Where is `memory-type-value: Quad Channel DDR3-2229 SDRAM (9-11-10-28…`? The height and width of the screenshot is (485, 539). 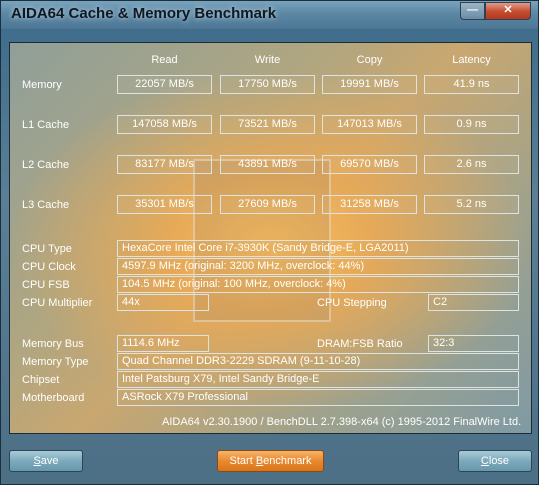
memory-type-value: Quad Channel DDR3-2229 SDRAM (9-11-10-28… is located at coordinates (318, 361).